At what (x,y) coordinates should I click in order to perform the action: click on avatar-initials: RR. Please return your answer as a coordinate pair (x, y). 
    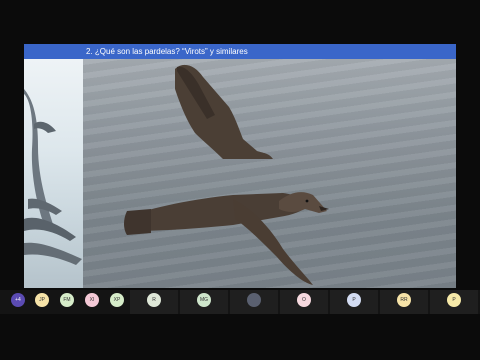
    Looking at the image, I should click on (404, 300).